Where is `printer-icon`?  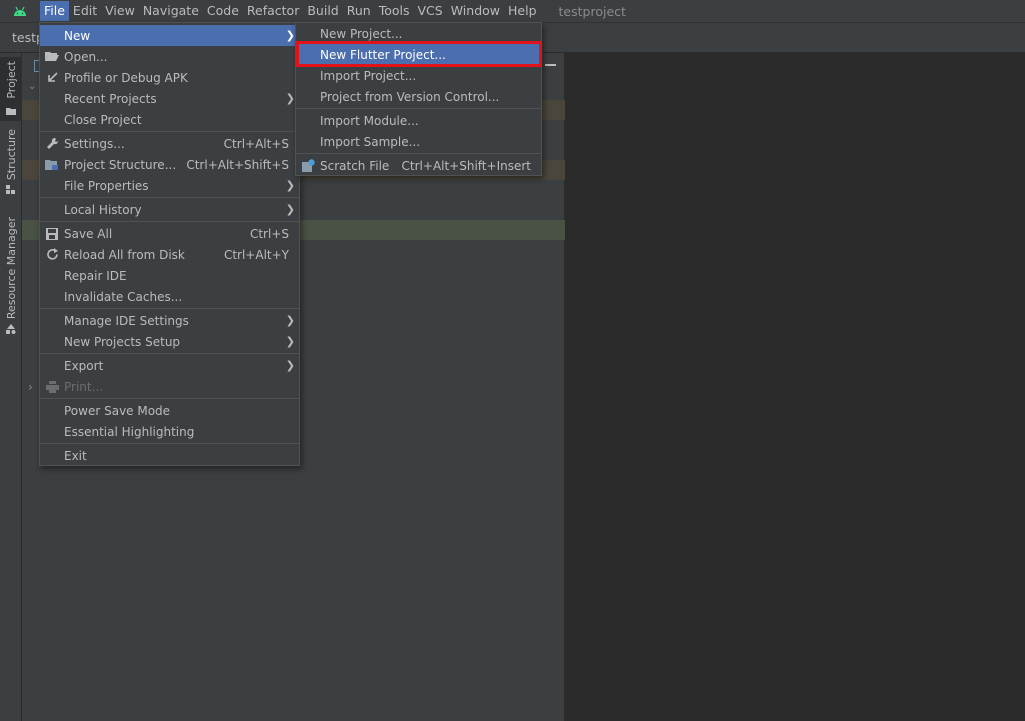
printer-icon is located at coordinates (52, 387).